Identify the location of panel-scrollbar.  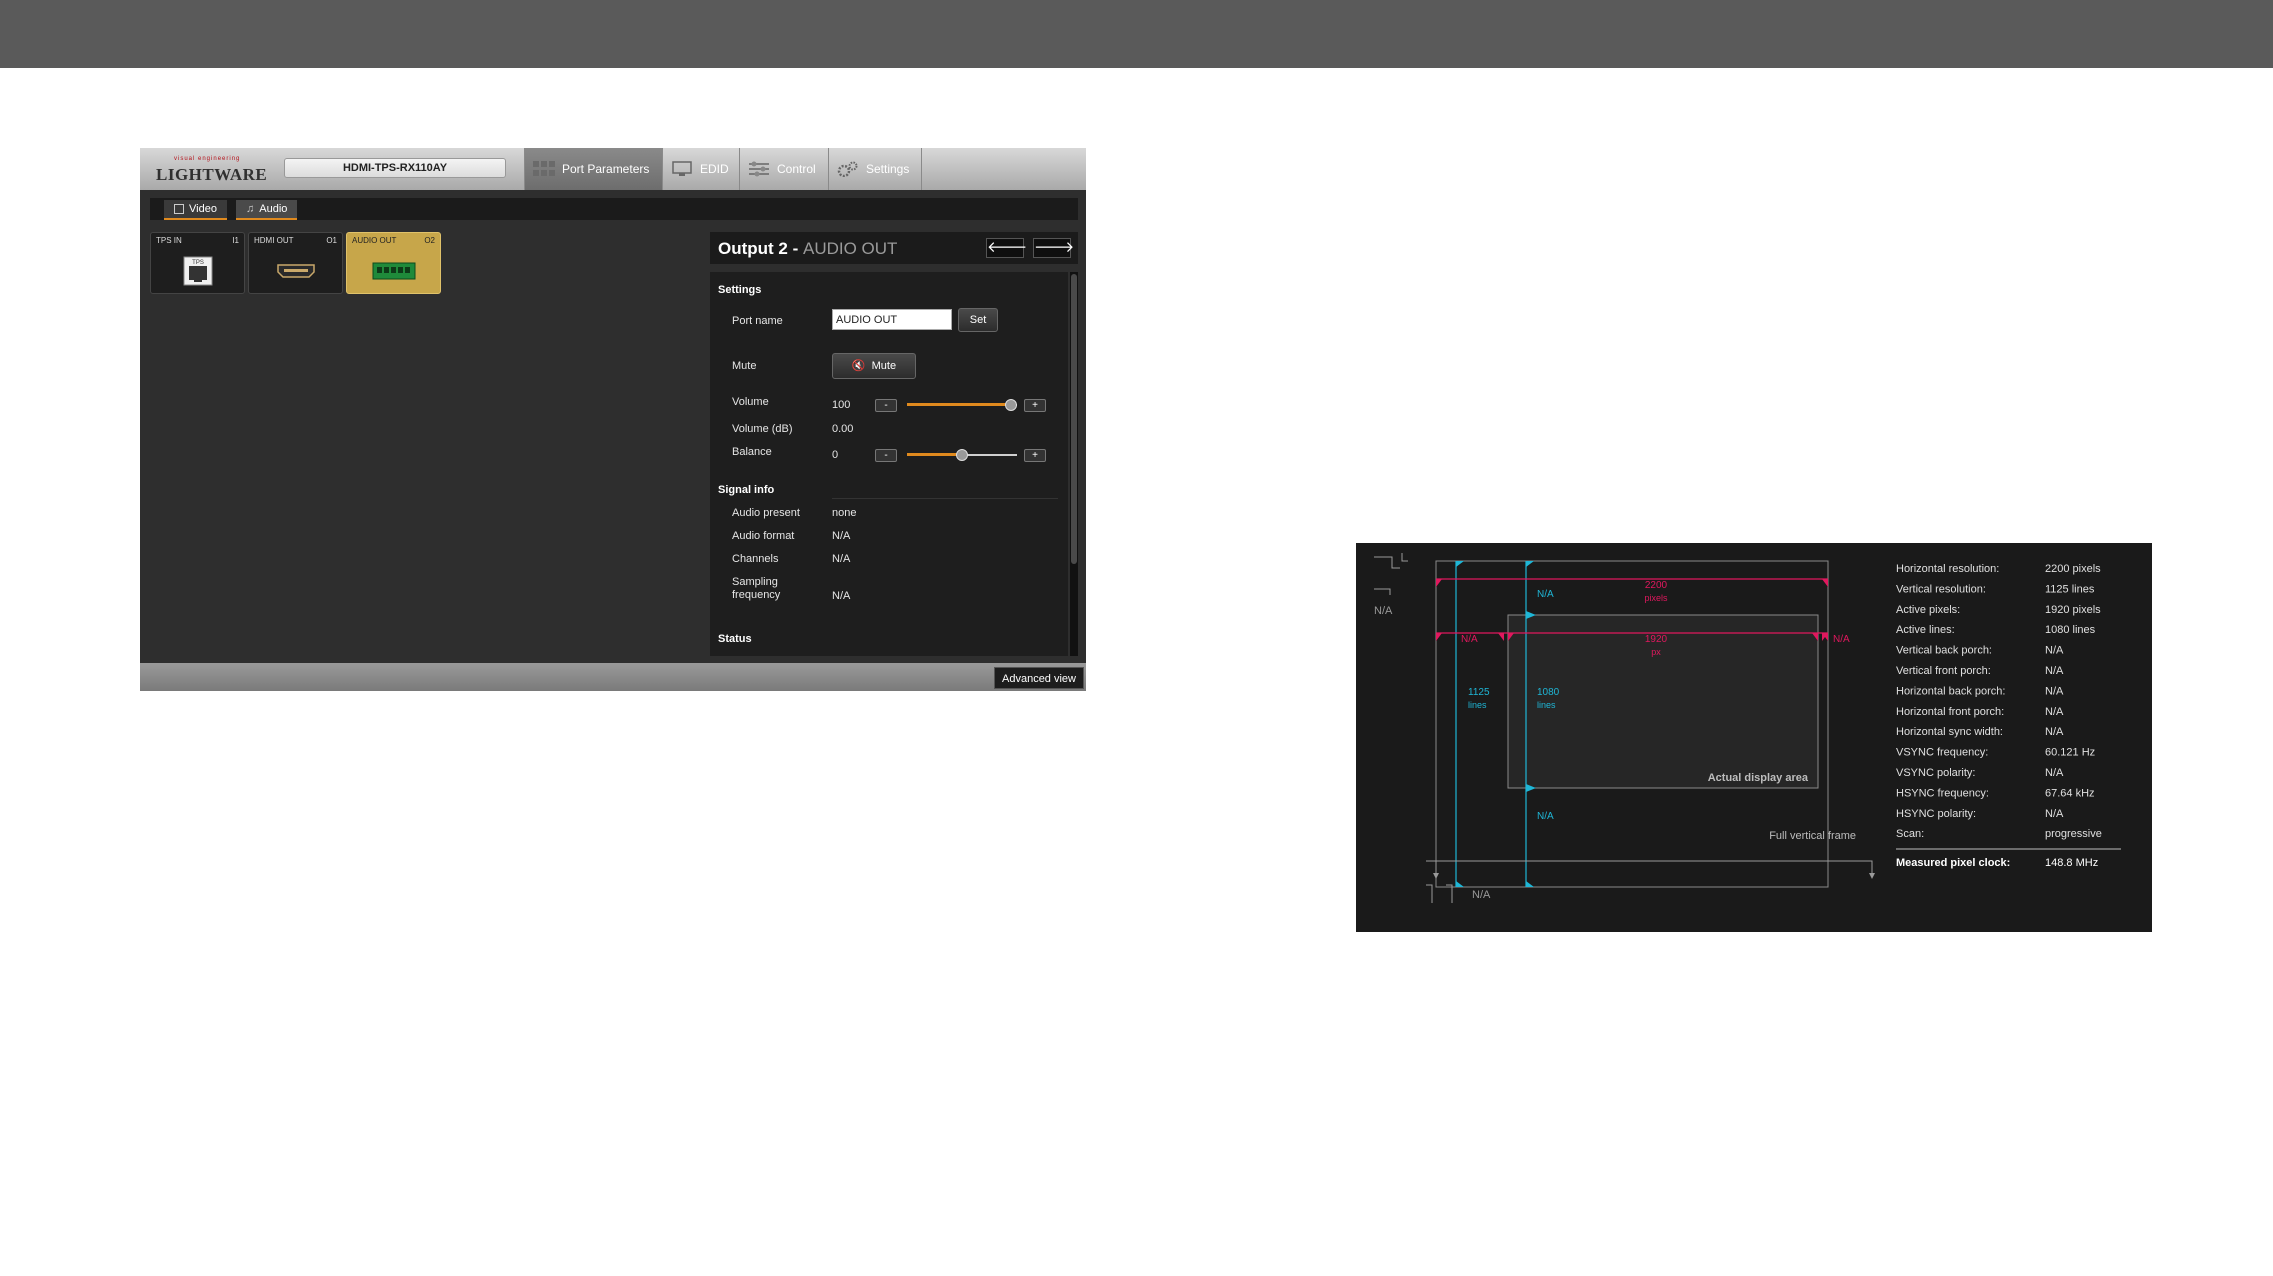
(1074, 464).